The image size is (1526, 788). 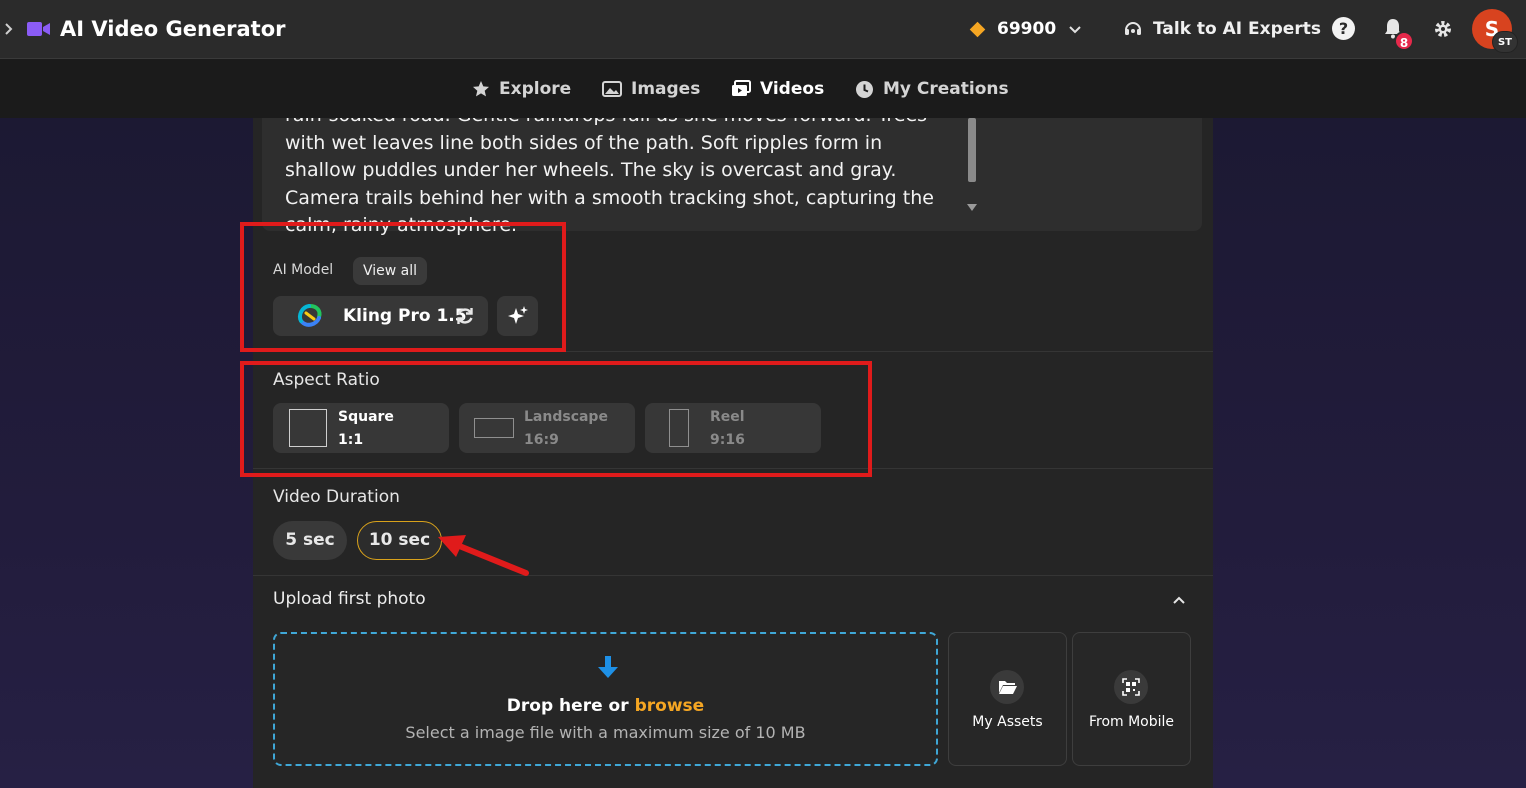 I want to click on credits-dropdown: 69900, so click(x=1026, y=29).